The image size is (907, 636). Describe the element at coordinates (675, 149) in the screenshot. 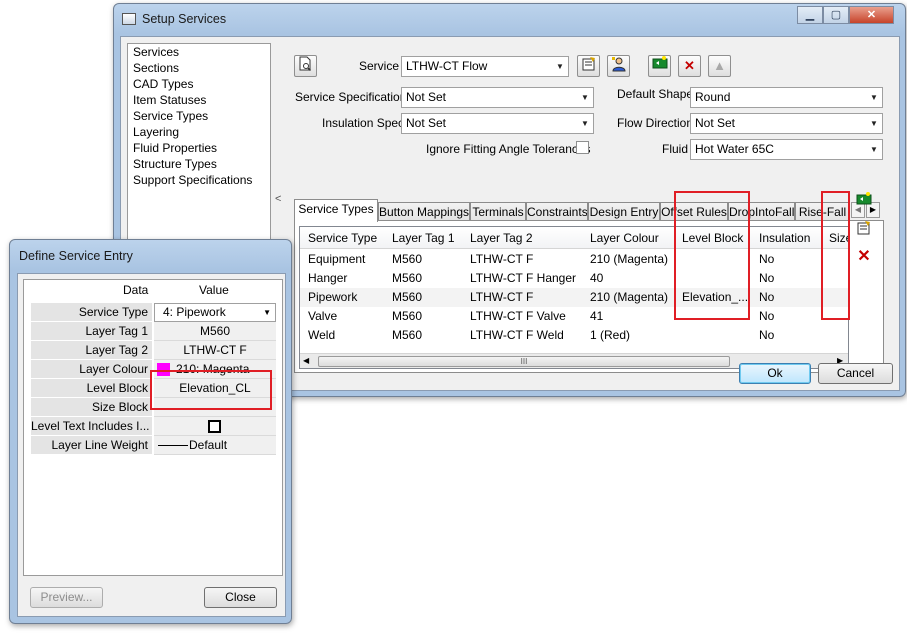

I see `fluid-label: Fluid` at that location.